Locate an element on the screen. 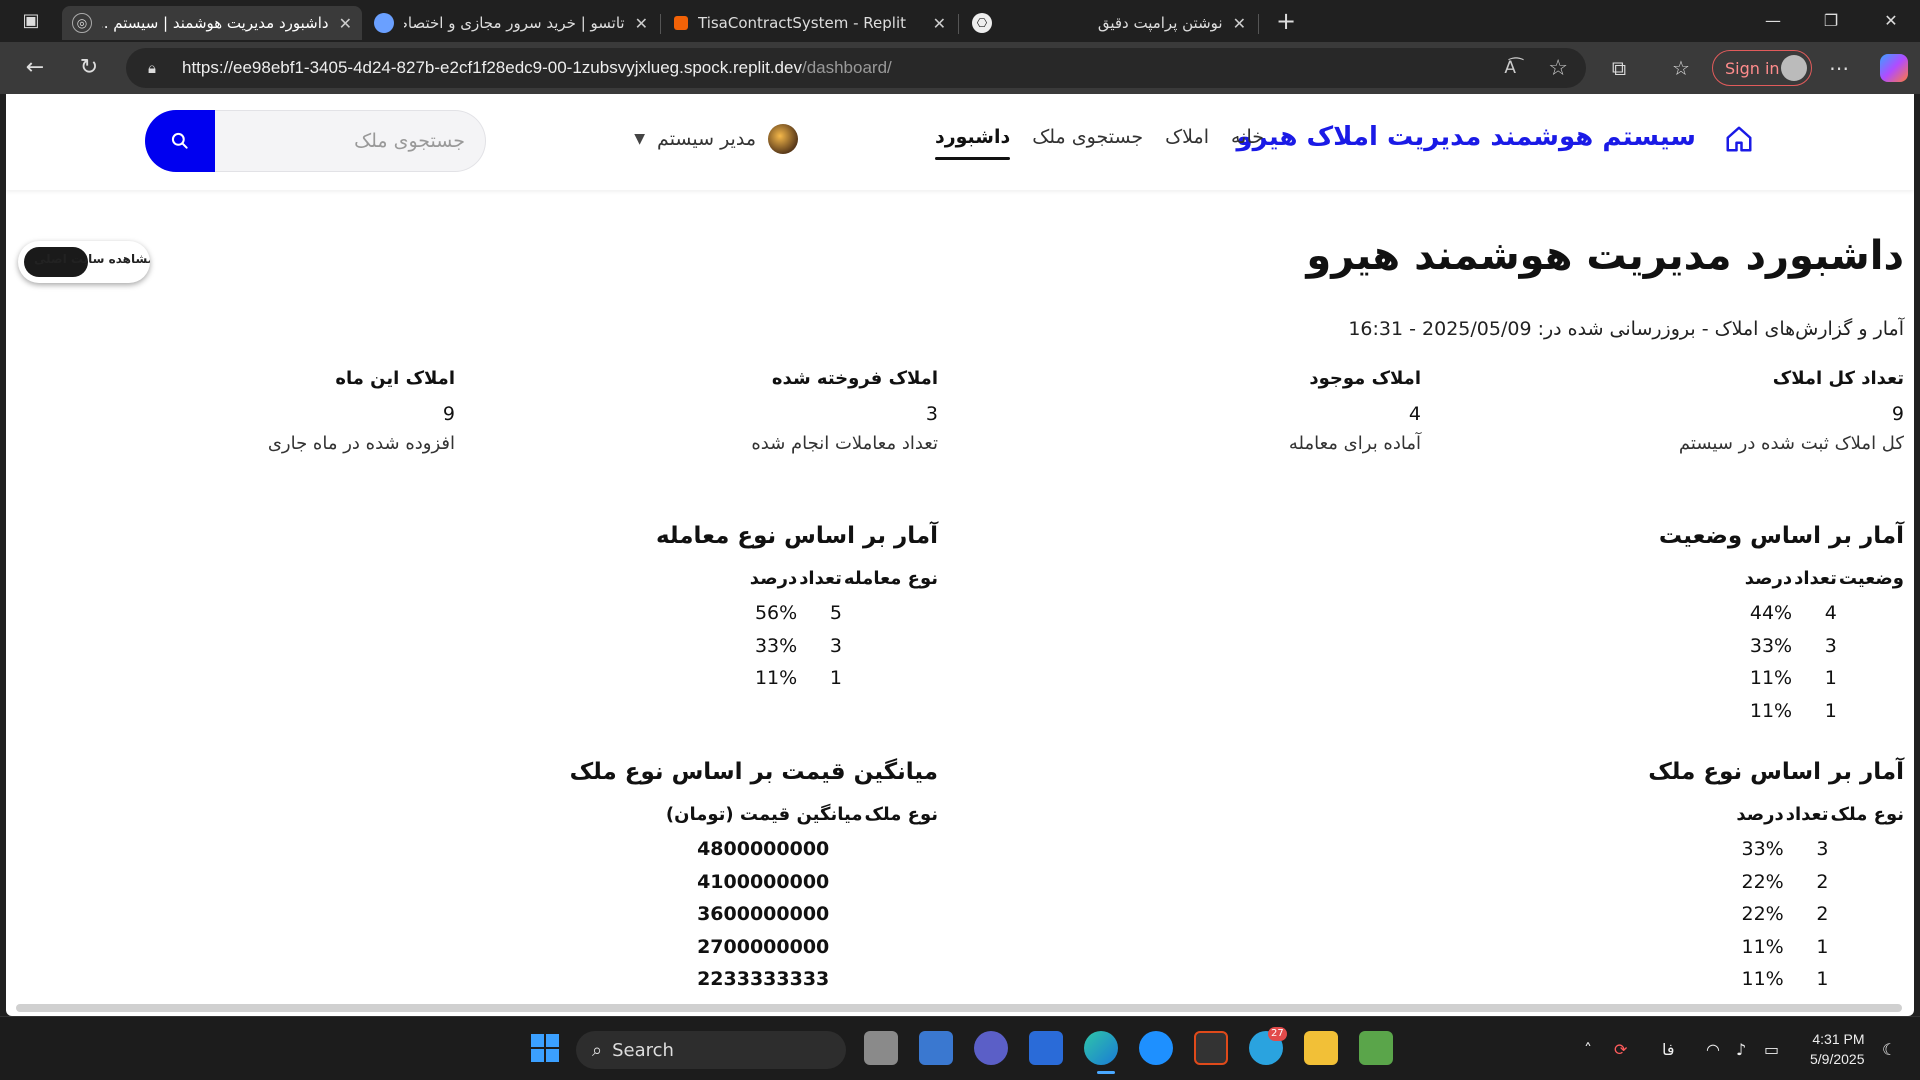  nav-property-search: جستجوی ملک is located at coordinates (1087, 143).